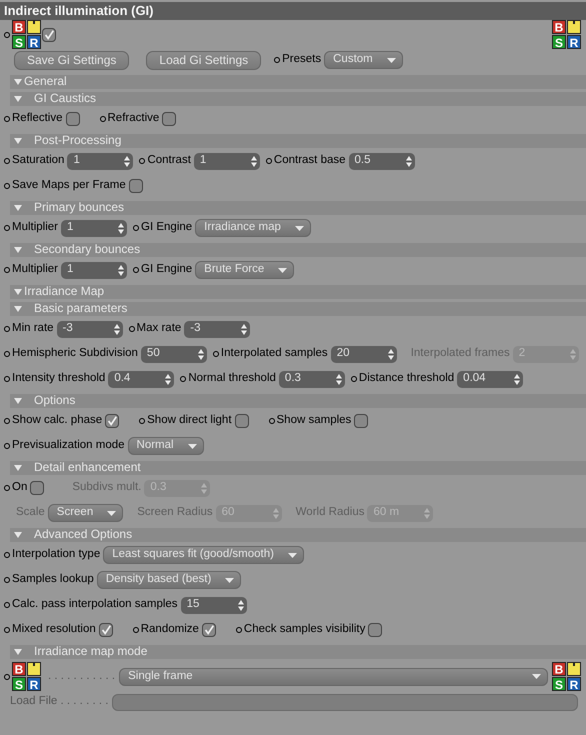  What do you see at coordinates (311, 379) in the screenshot?
I see `number-field: 0.3` at bounding box center [311, 379].